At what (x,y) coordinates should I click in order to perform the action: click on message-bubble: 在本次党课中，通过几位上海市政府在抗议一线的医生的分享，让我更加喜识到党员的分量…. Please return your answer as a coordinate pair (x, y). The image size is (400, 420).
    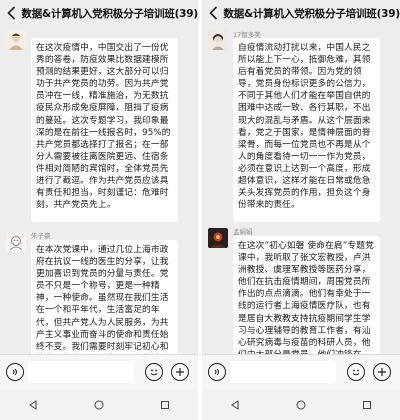
    Looking at the image, I should click on (104, 297).